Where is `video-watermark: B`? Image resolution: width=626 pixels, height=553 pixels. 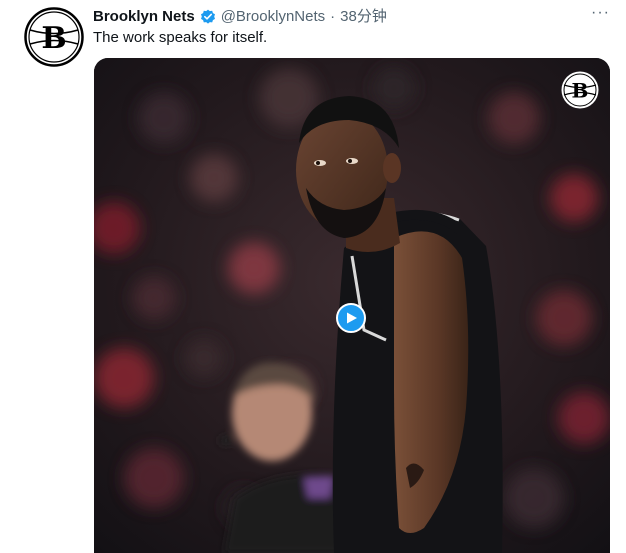 video-watermark: B is located at coordinates (580, 90).